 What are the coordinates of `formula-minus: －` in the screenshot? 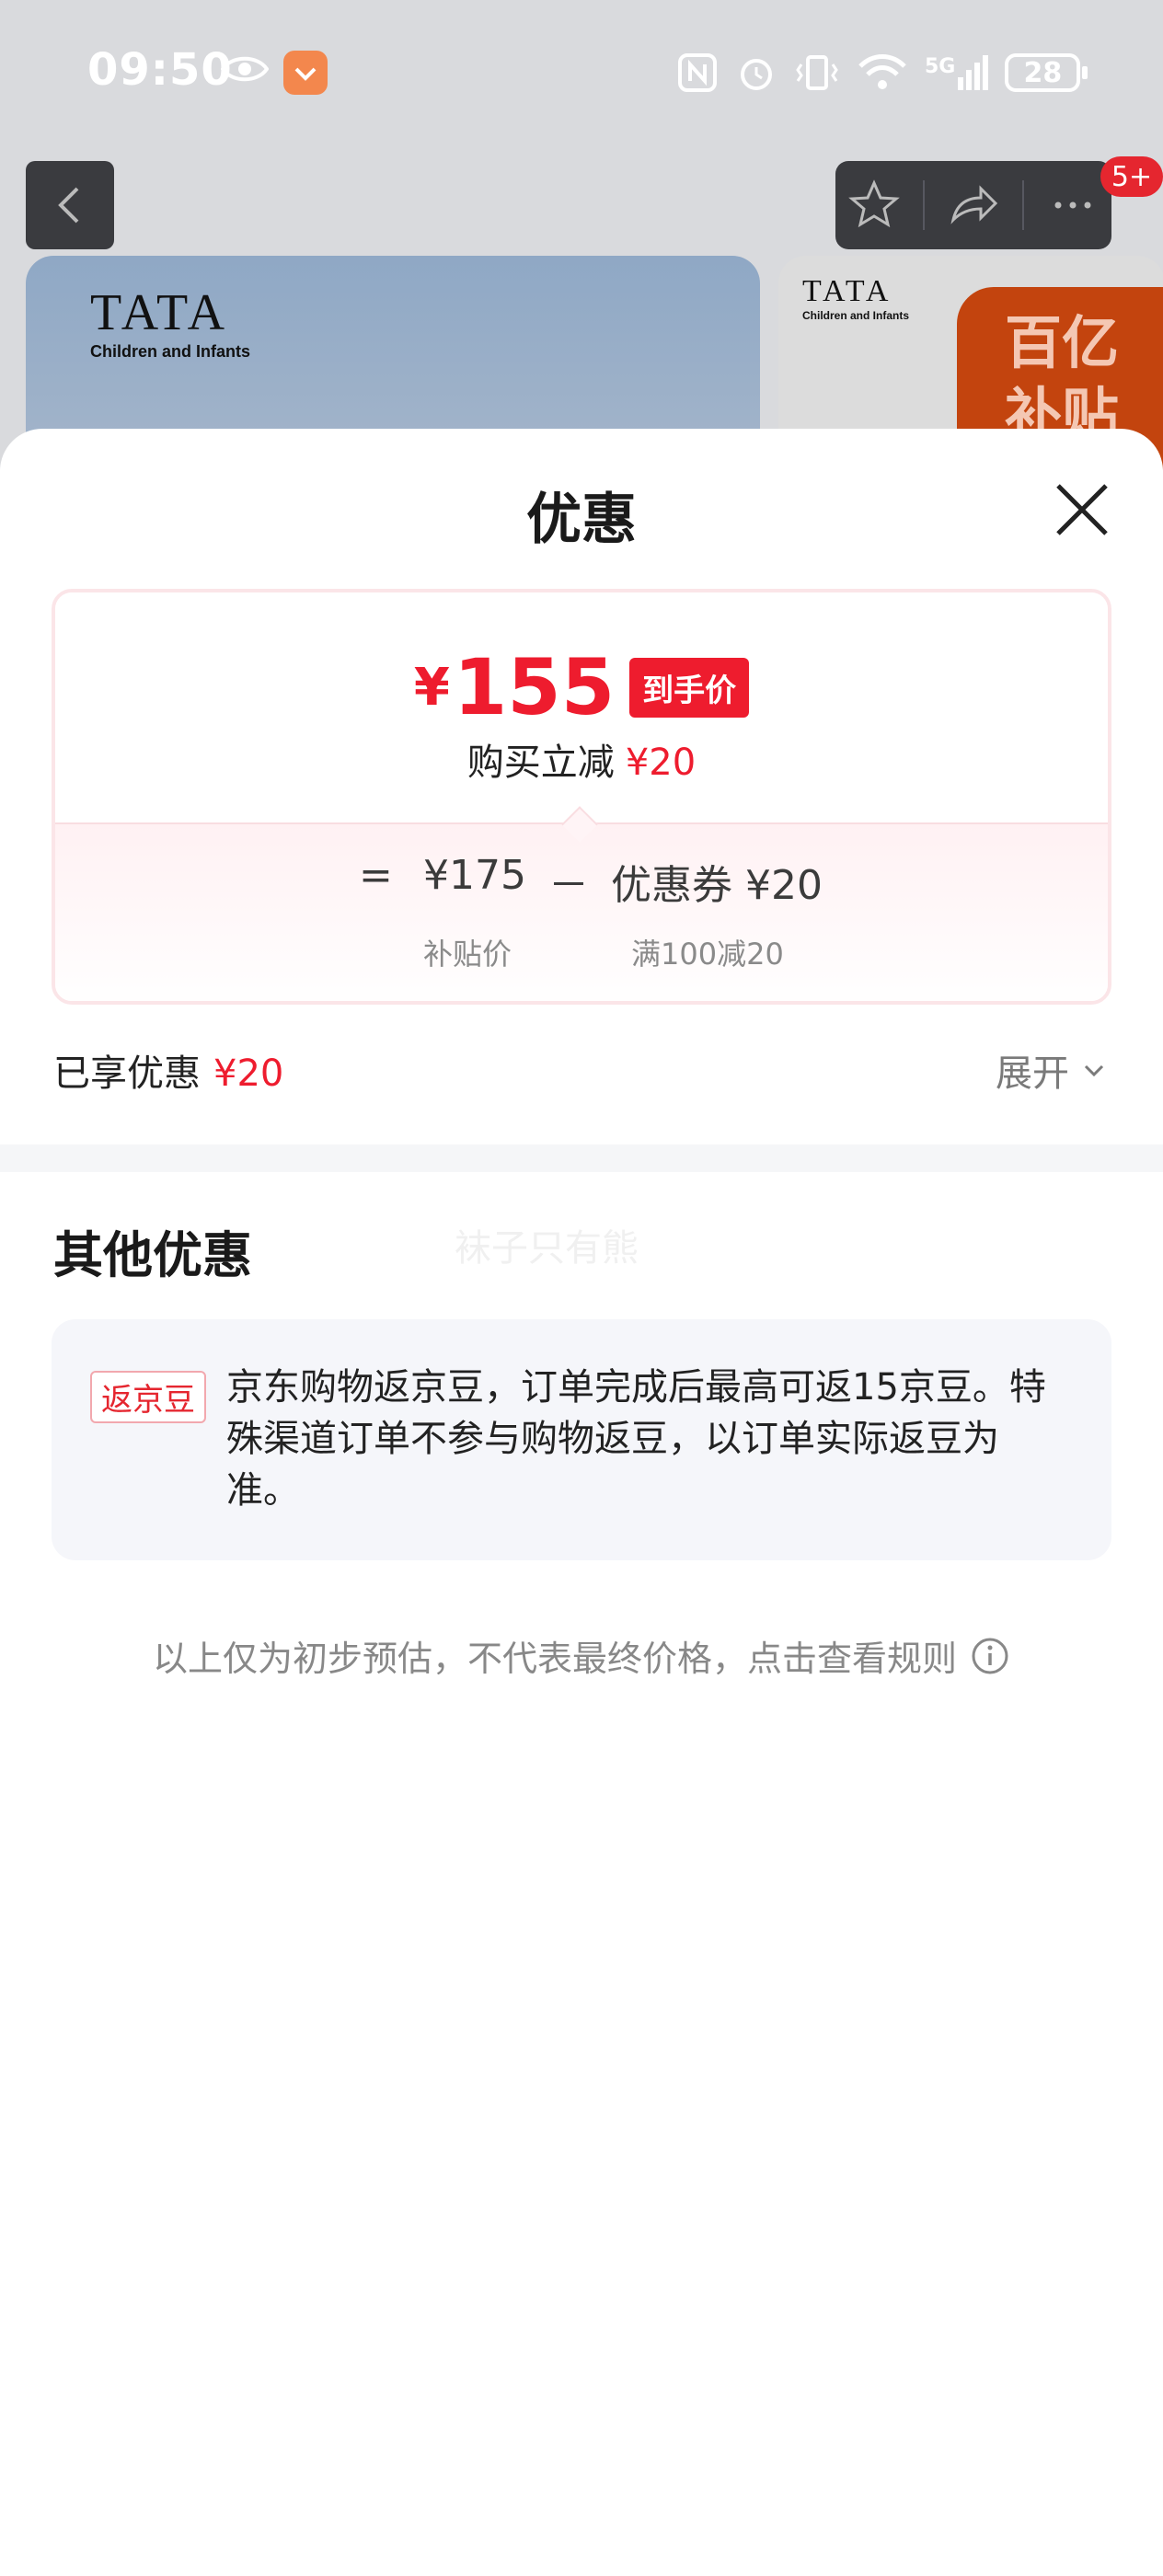 It's located at (568, 885).